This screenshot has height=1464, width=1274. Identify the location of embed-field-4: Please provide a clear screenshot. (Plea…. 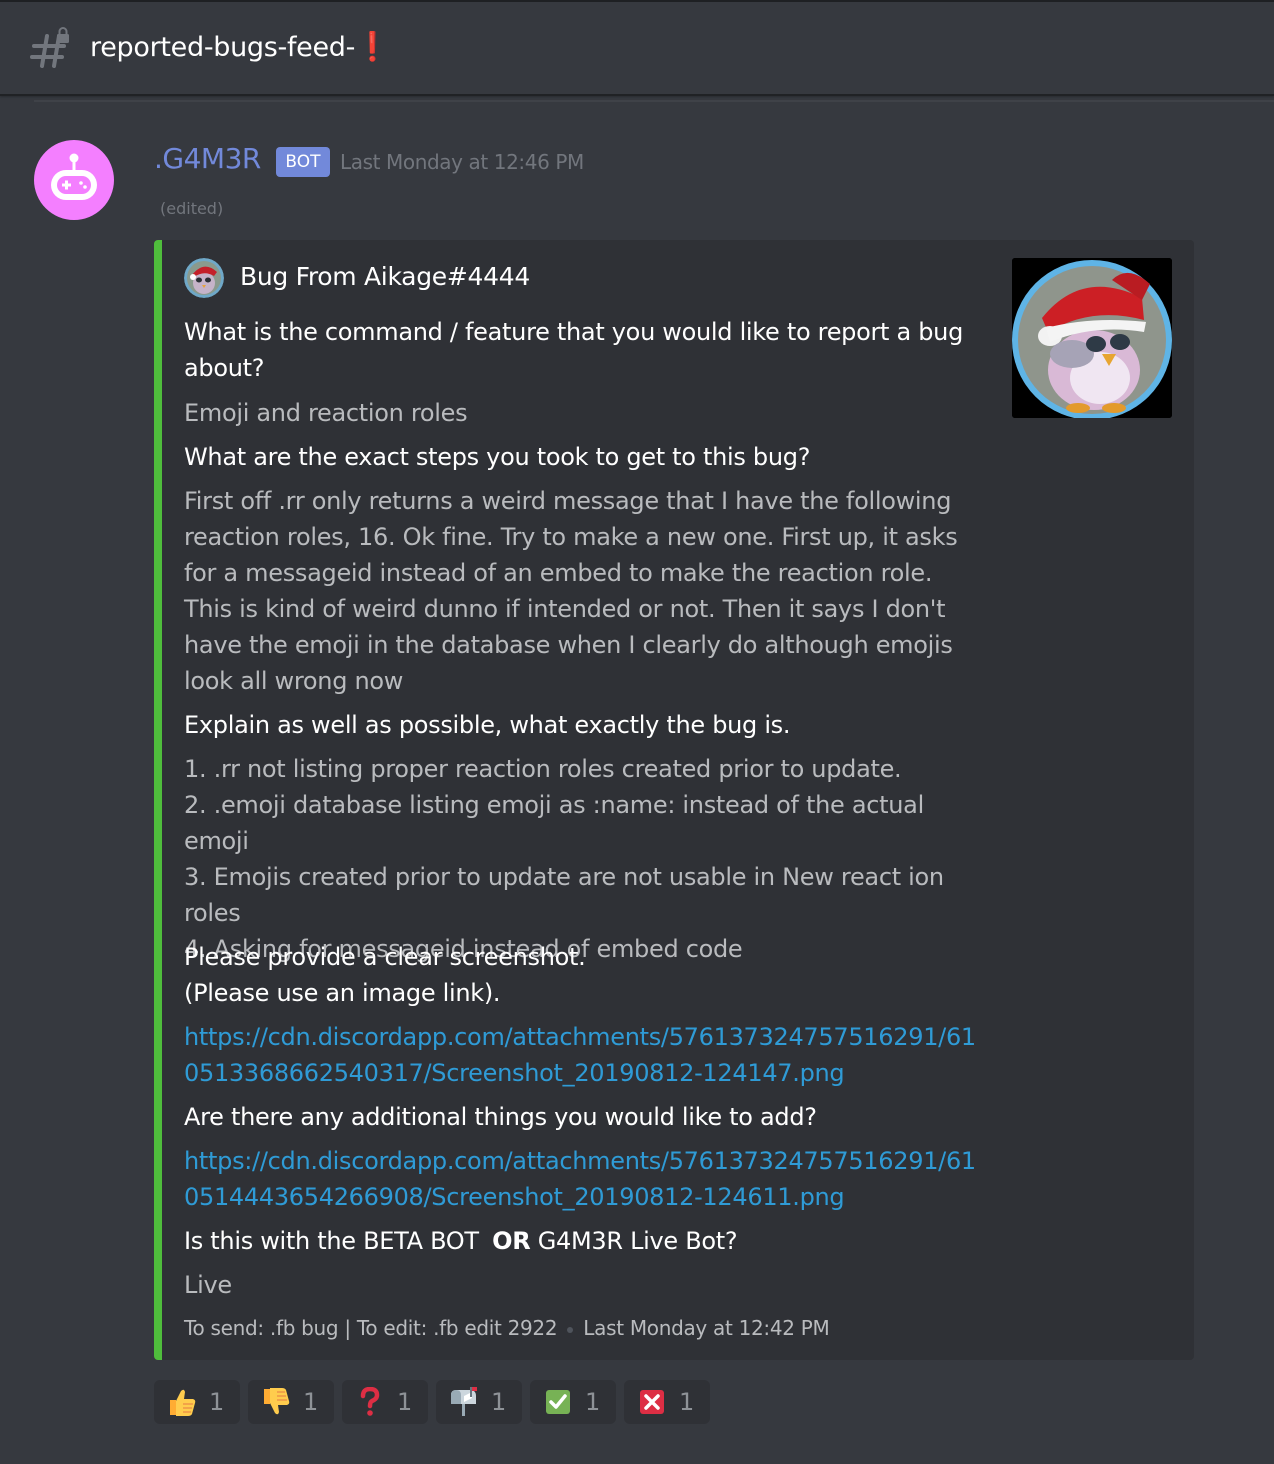
(584, 975).